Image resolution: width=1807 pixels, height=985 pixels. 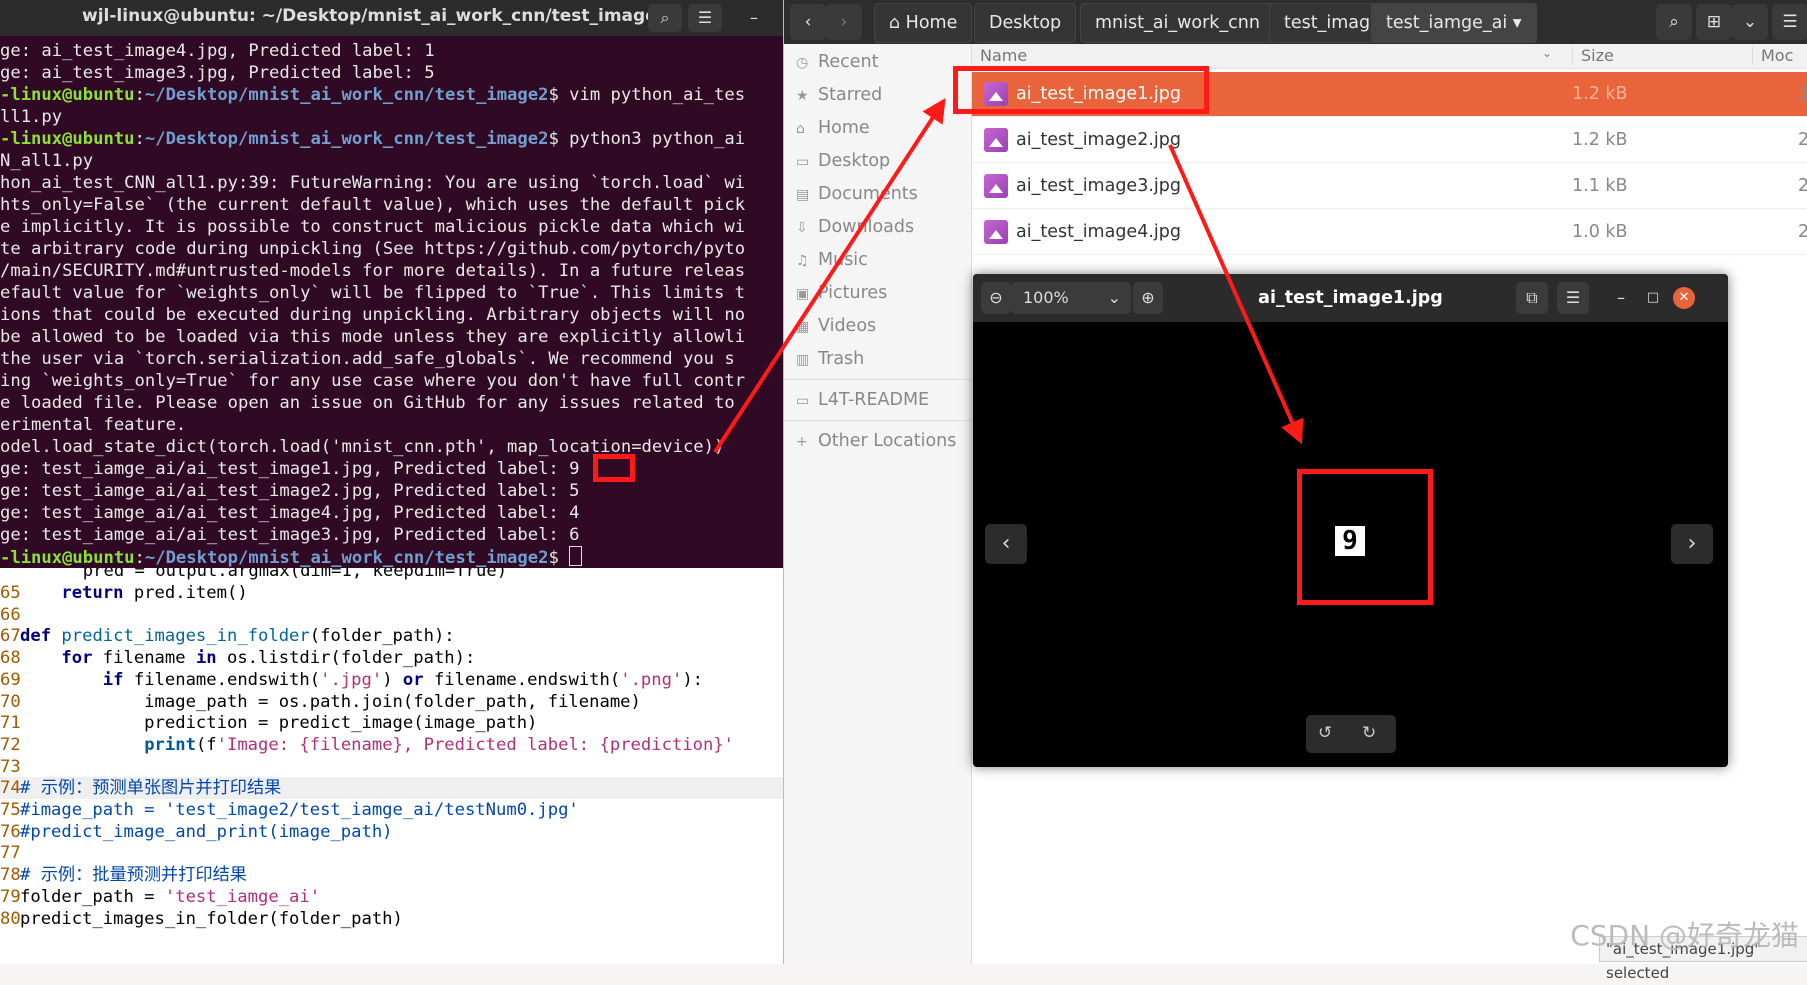 I want to click on arrow-to-digit, so click(x=1236, y=294).